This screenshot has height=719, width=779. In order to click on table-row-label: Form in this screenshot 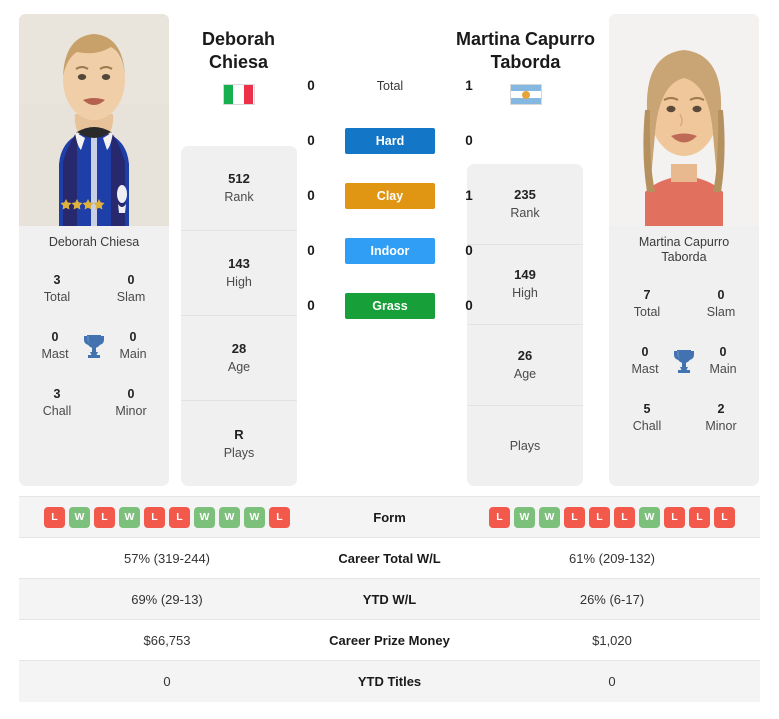, I will do `click(389, 517)`.